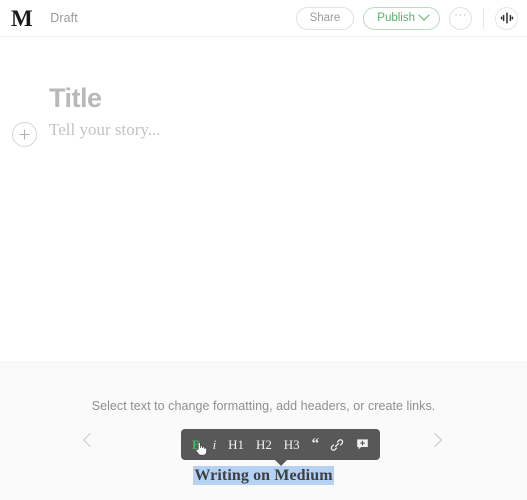 The height and width of the screenshot is (500, 527). I want to click on more-options-button: ···, so click(460, 18).